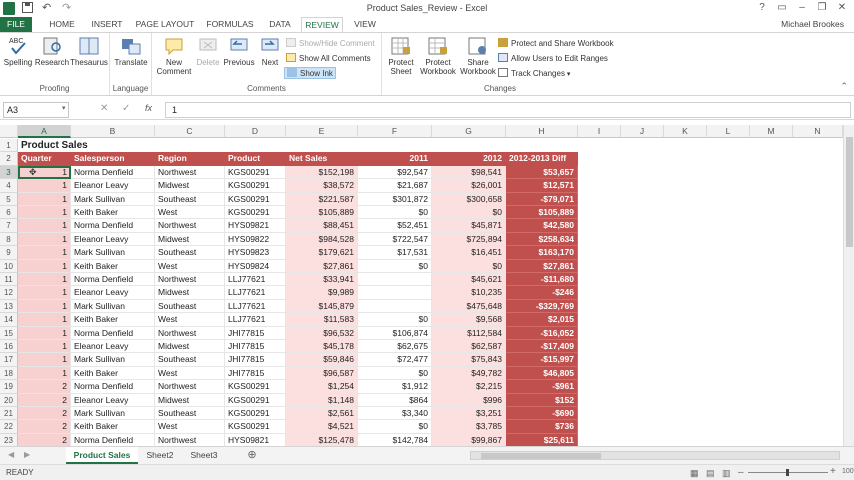 This screenshot has width=854, height=480. What do you see at coordinates (478, 56) in the screenshot?
I see `share-workbook-button: Share Workbook` at bounding box center [478, 56].